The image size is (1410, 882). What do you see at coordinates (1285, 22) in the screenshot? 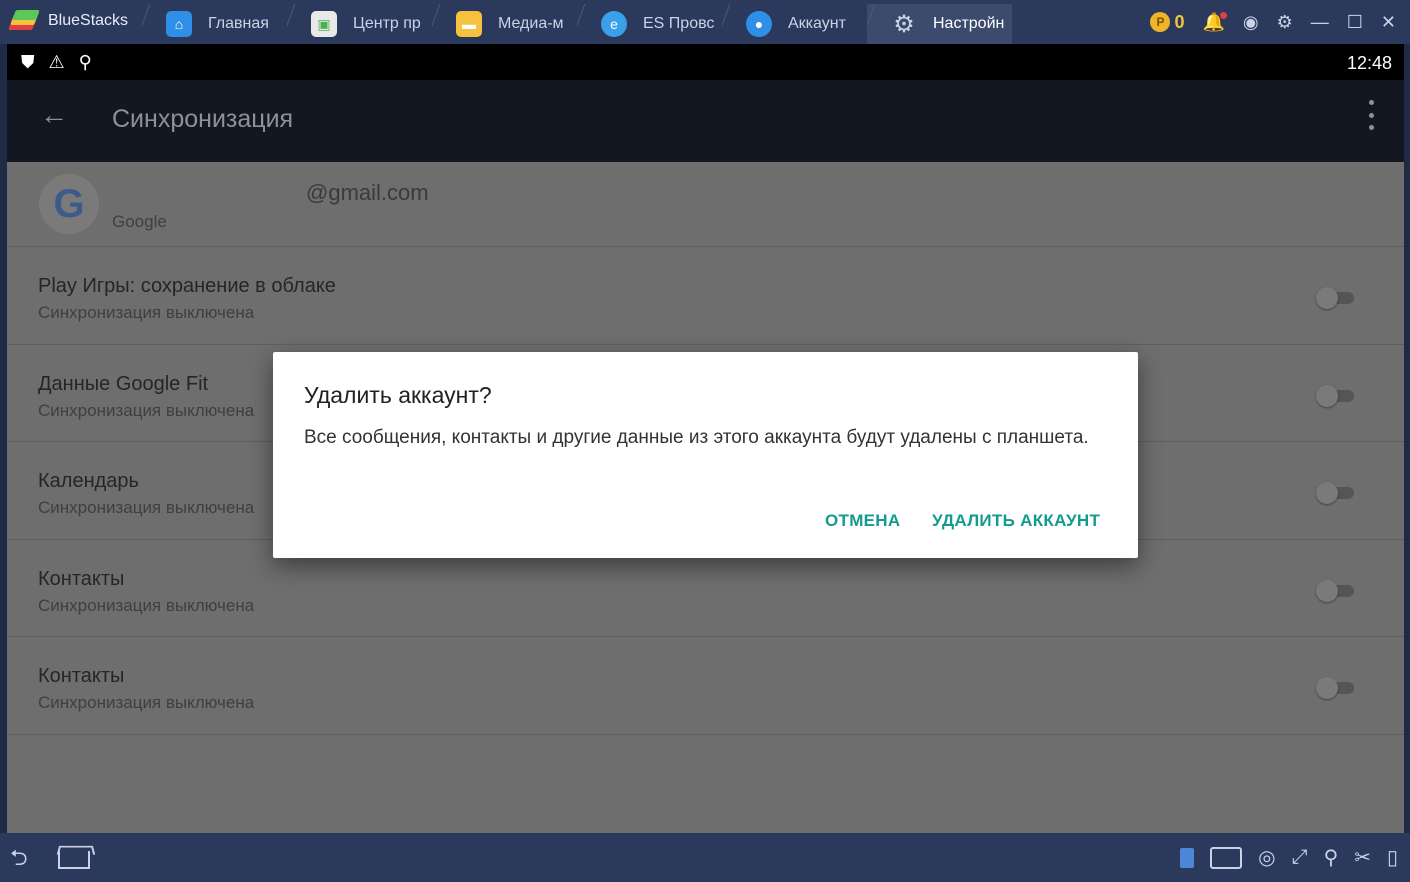
I see `gear-icon: ⚙` at bounding box center [1285, 22].